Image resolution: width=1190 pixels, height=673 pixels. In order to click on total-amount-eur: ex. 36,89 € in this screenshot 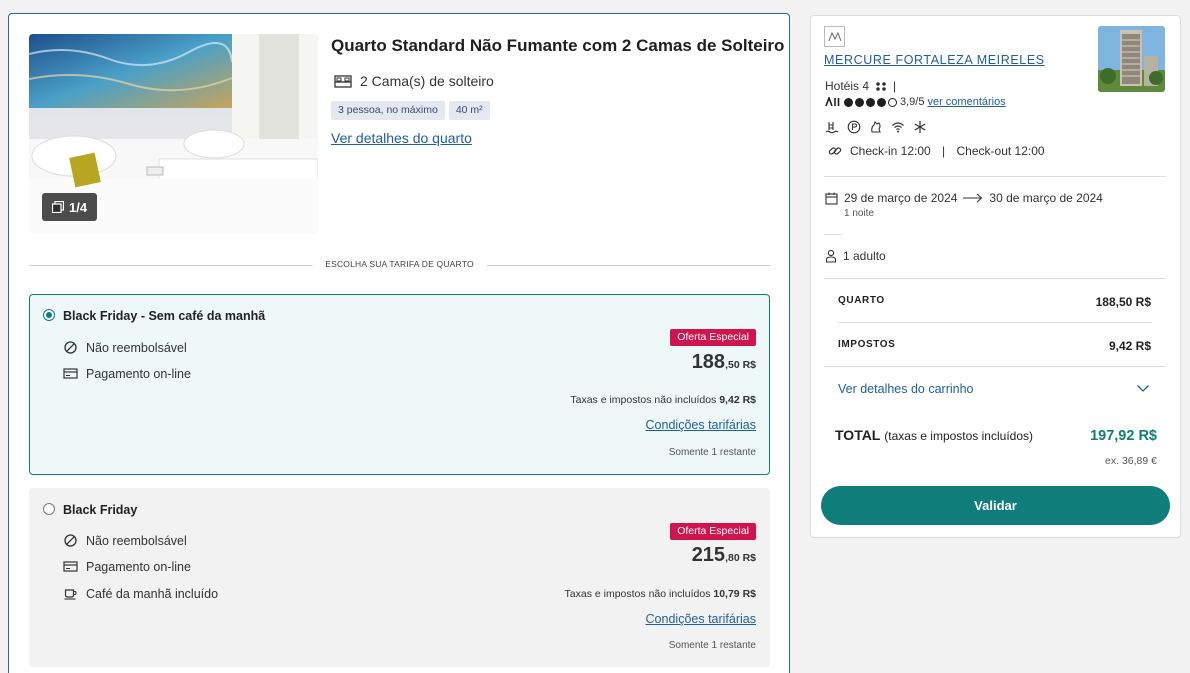, I will do `click(1131, 461)`.